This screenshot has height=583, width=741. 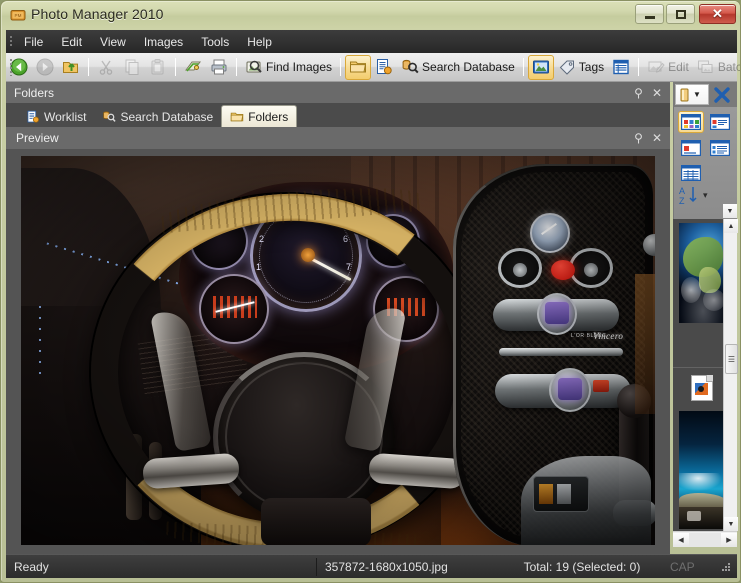 I want to click on search-database-label: Search Database, so click(x=468, y=67).